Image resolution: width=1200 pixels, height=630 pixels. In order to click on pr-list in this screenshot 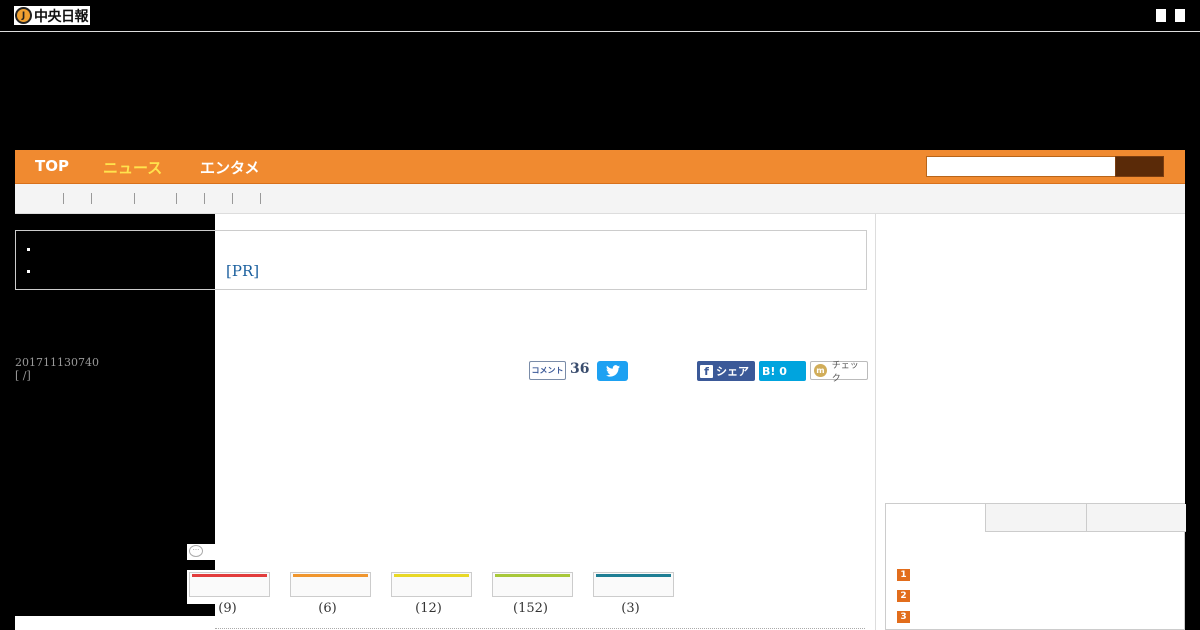, I will do `click(116, 260)`.